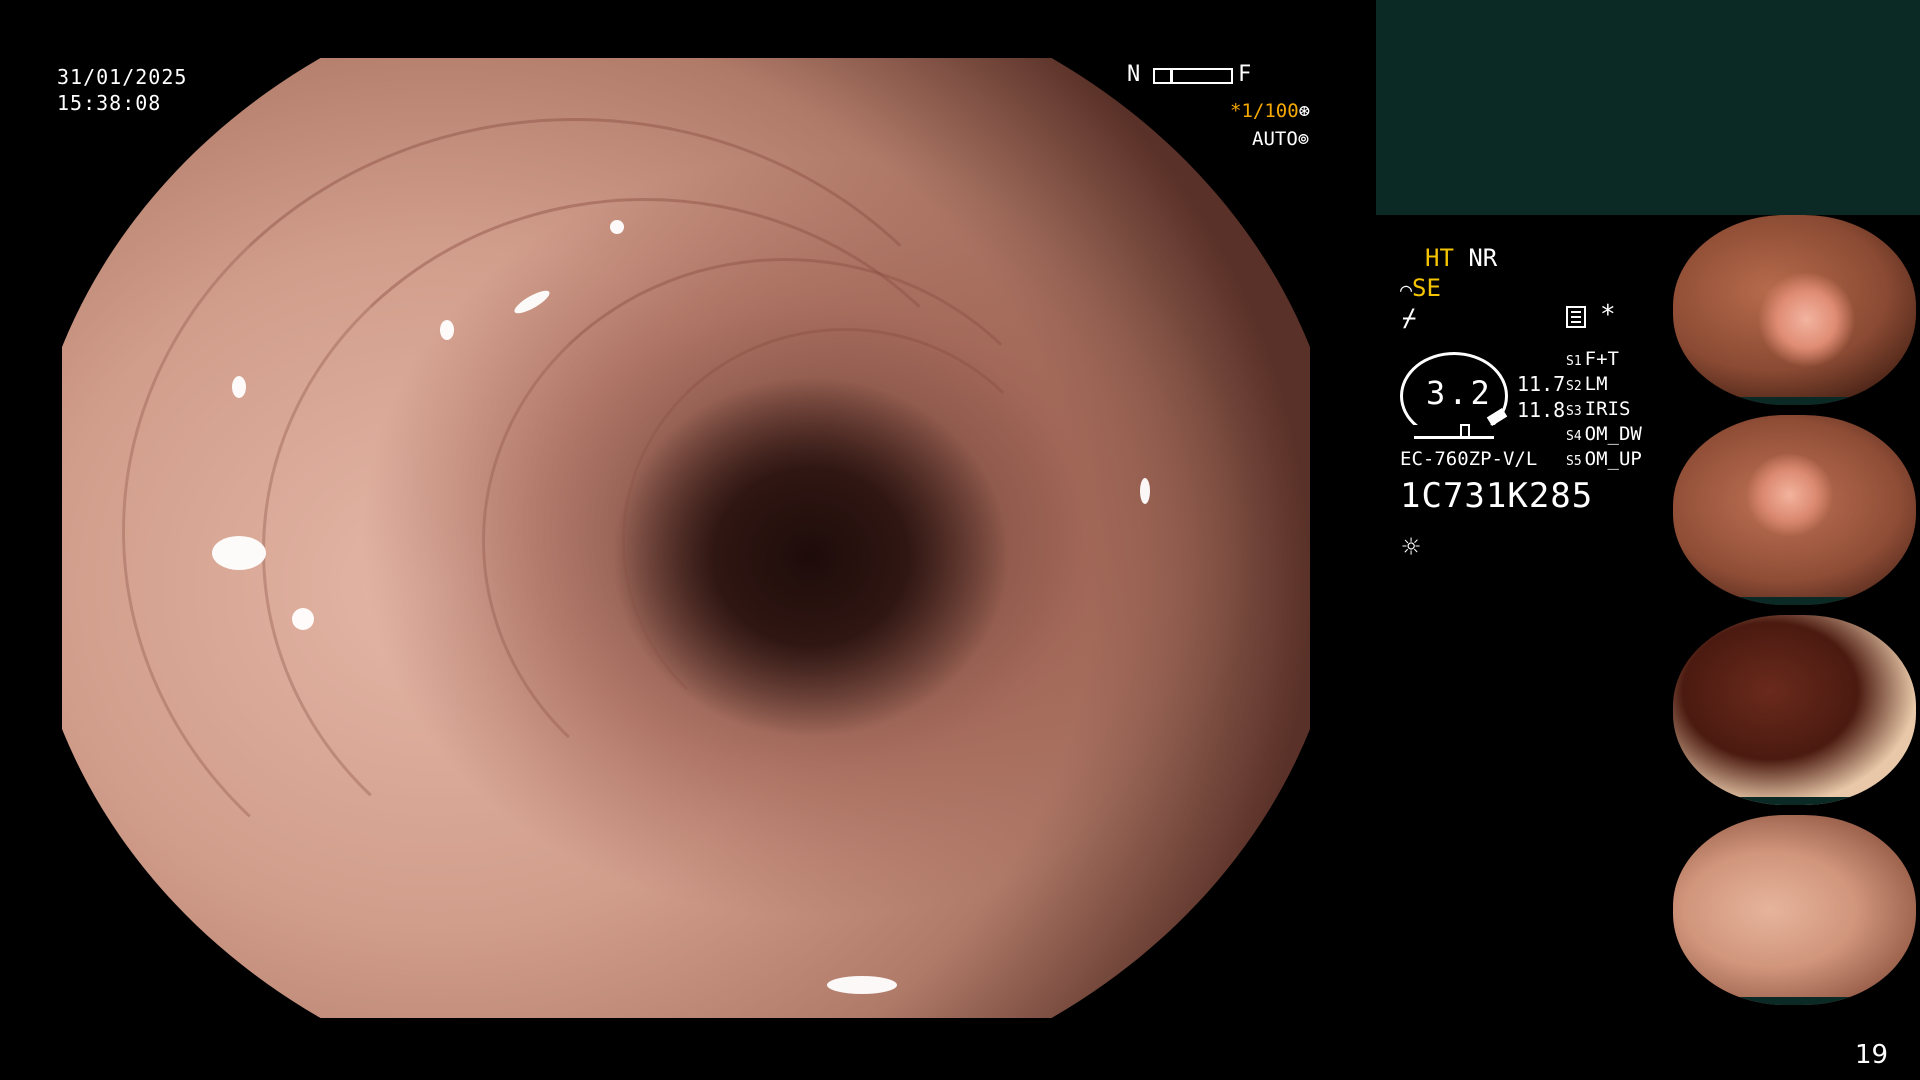 The image size is (1920, 1080). Describe the element at coordinates (1604, 459) in the screenshot. I see `preset-s5: S5 OM_UP` at that location.